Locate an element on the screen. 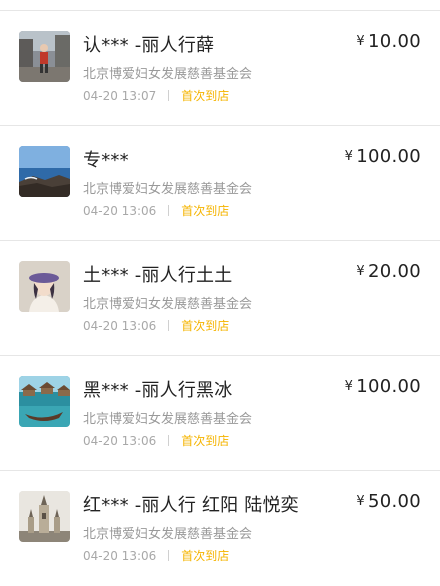 The width and height of the screenshot is (440, 586). amount-value: 10.00 is located at coordinates (394, 41).